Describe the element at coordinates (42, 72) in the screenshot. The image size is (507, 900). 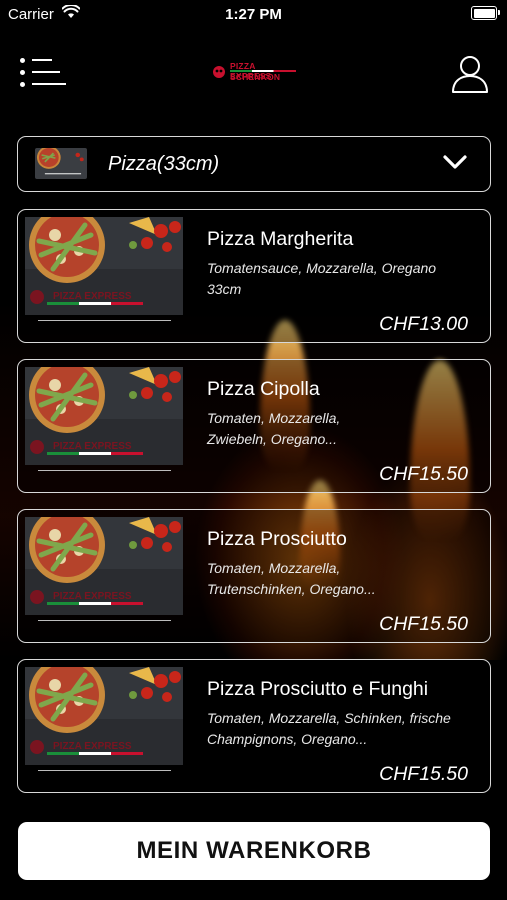
I see `list-menu-icon` at that location.